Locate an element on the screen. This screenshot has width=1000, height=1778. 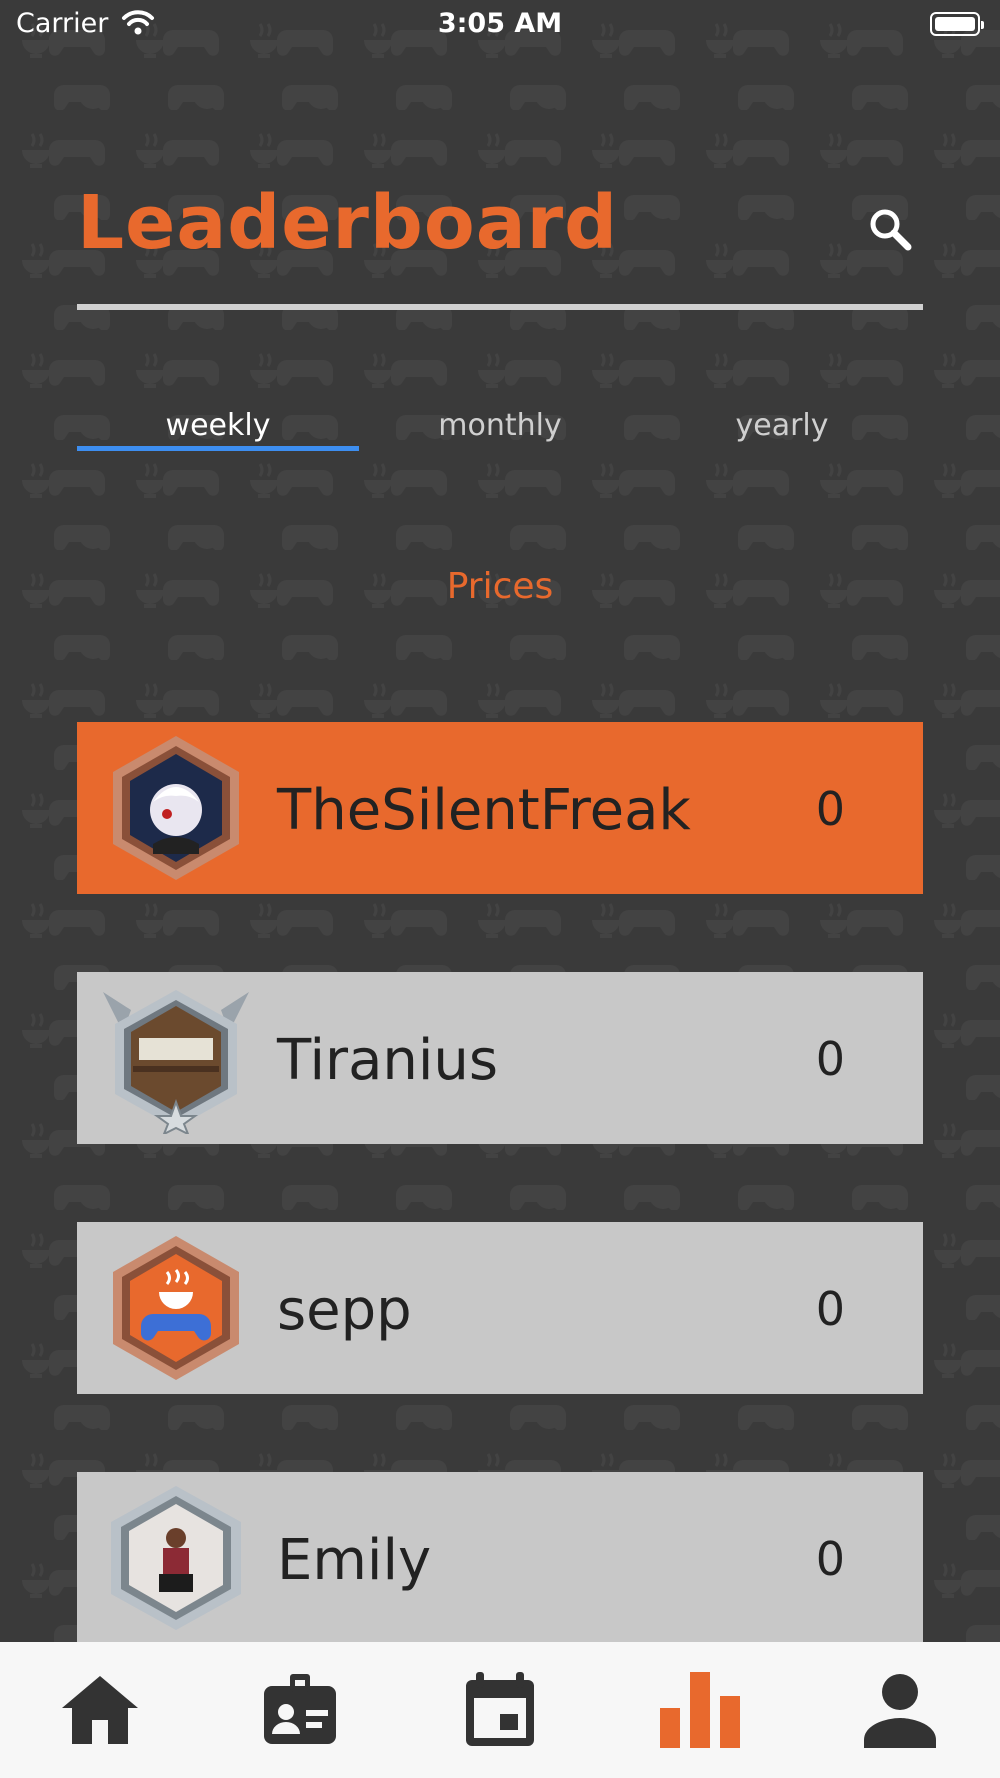
player-name: Tiranius is located at coordinates (388, 1060).